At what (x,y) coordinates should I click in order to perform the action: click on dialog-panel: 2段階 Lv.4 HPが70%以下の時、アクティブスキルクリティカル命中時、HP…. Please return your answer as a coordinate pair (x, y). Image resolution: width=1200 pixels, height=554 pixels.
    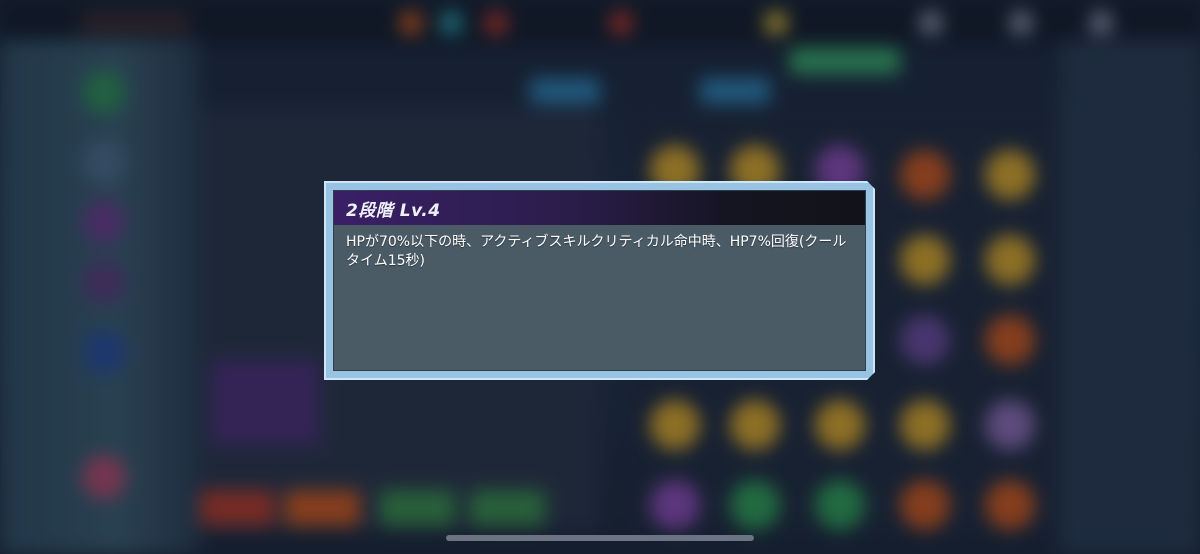
    Looking at the image, I should click on (599, 280).